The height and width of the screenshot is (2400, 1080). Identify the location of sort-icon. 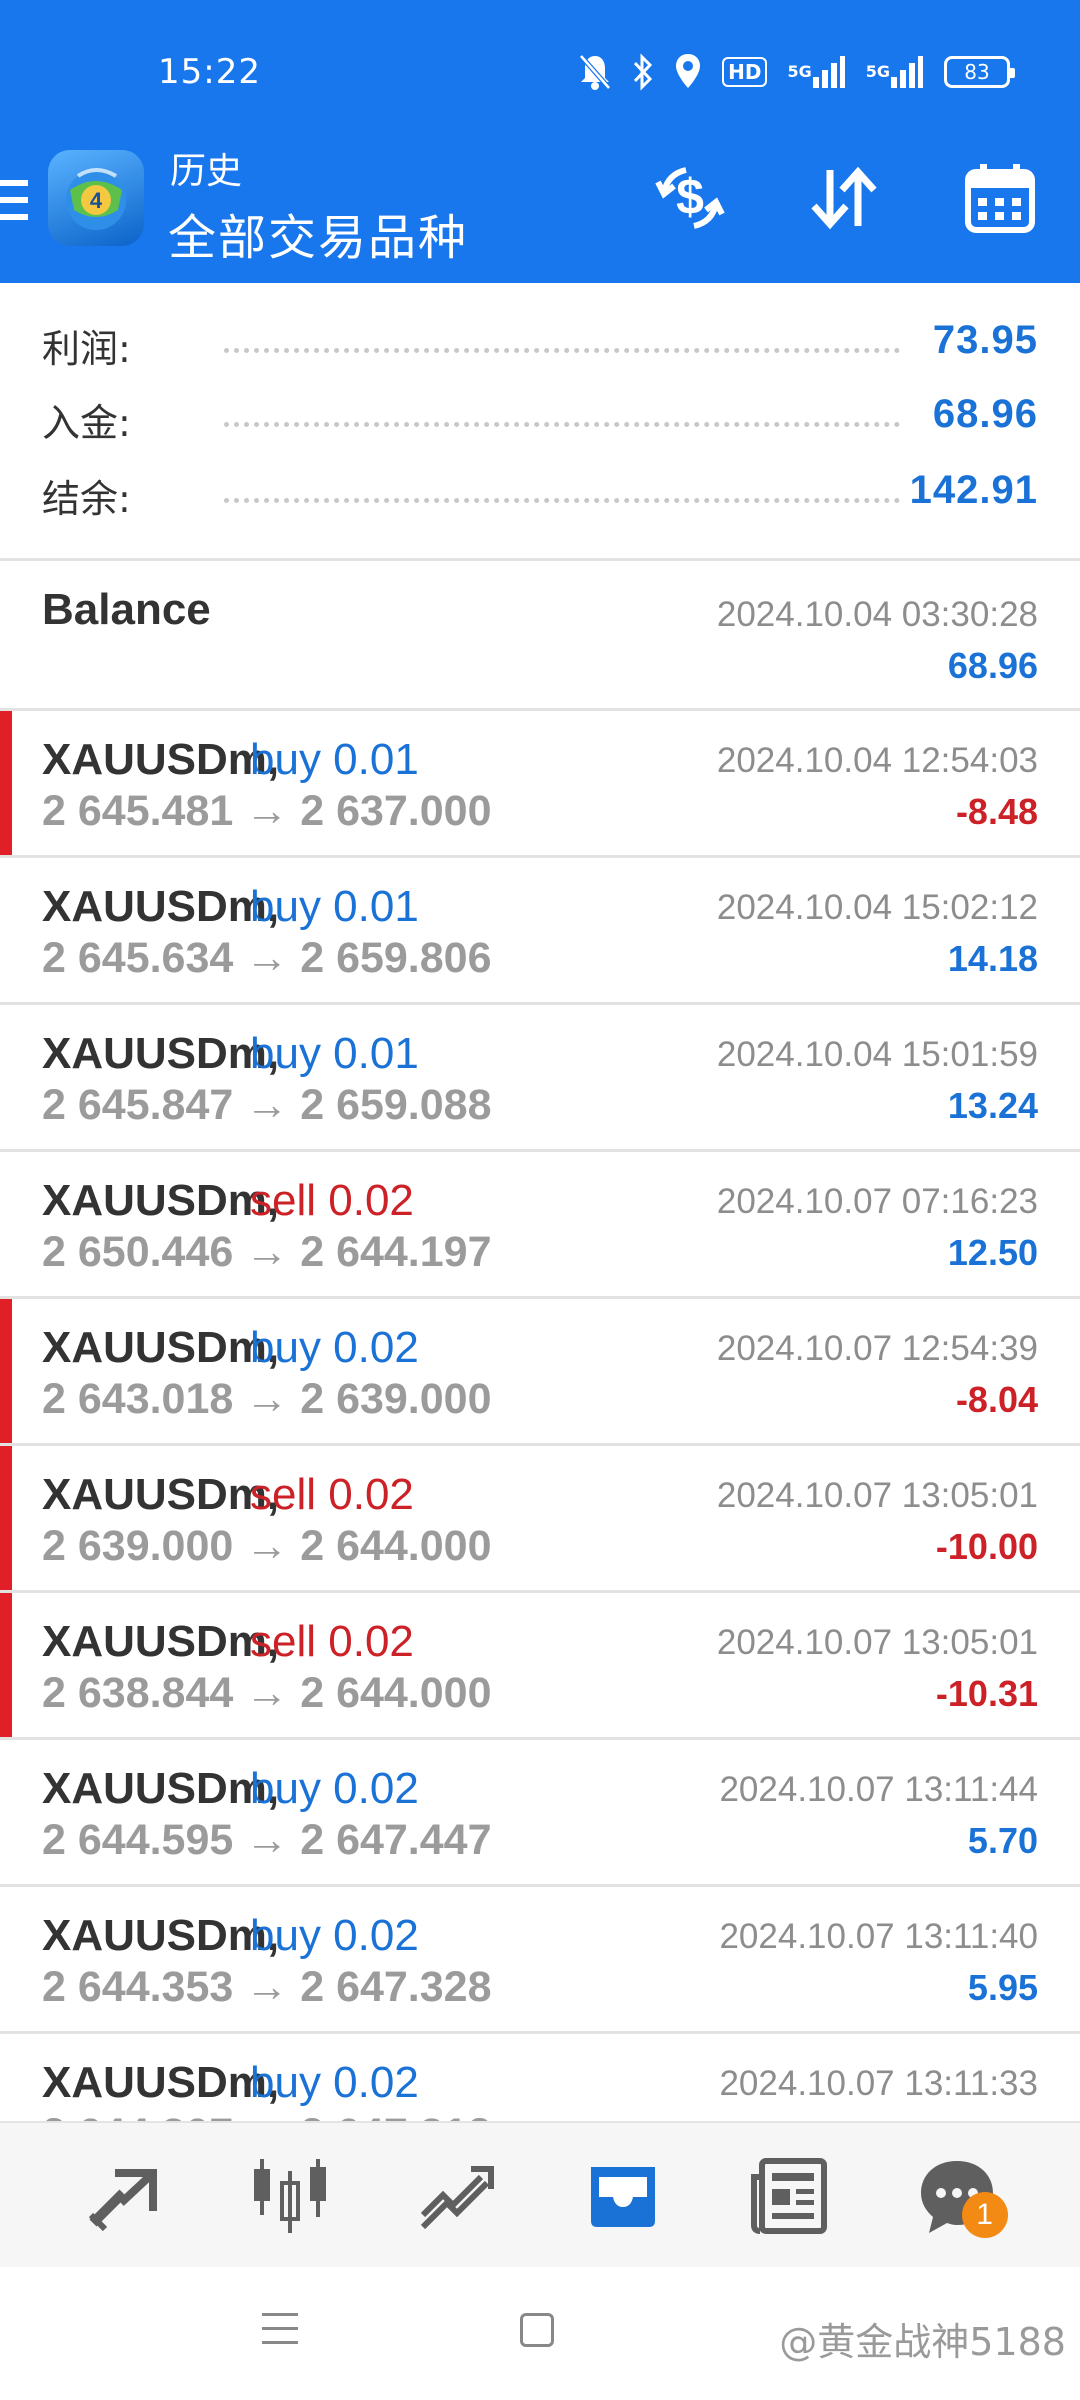
(844, 198).